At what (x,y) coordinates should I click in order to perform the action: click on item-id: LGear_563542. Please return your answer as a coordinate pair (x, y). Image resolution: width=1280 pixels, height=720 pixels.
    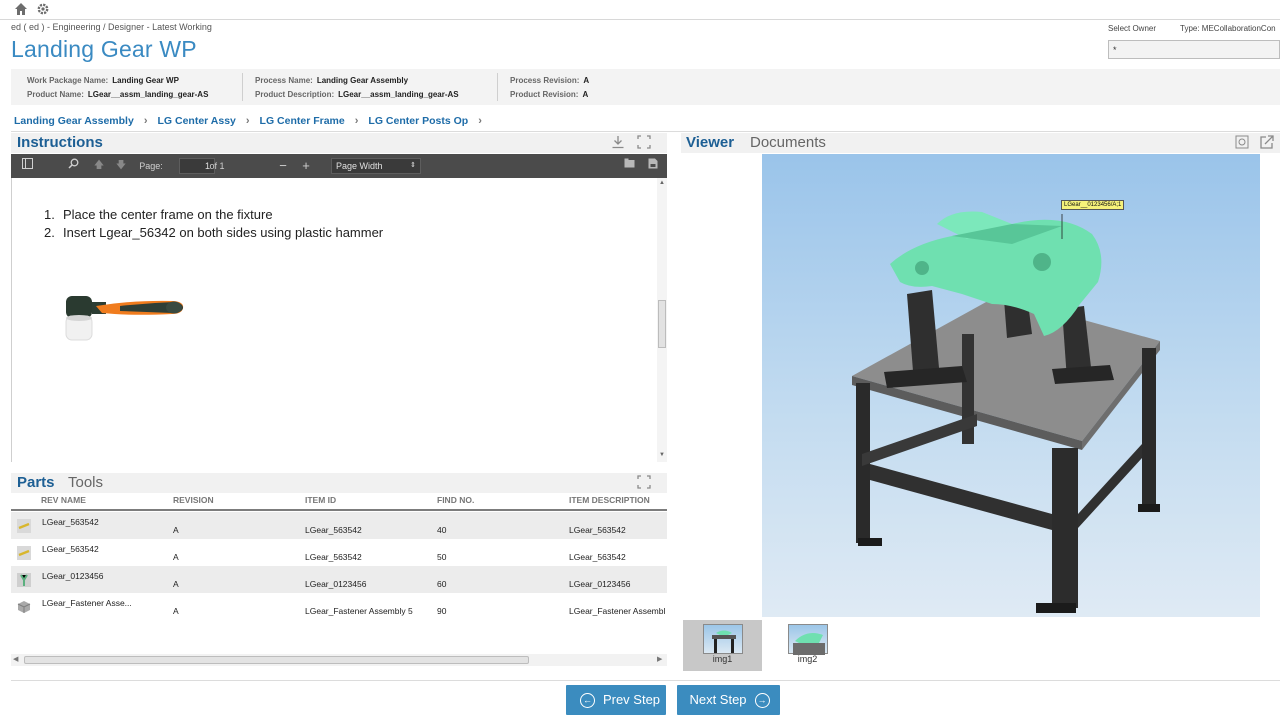
    Looking at the image, I should click on (333, 530).